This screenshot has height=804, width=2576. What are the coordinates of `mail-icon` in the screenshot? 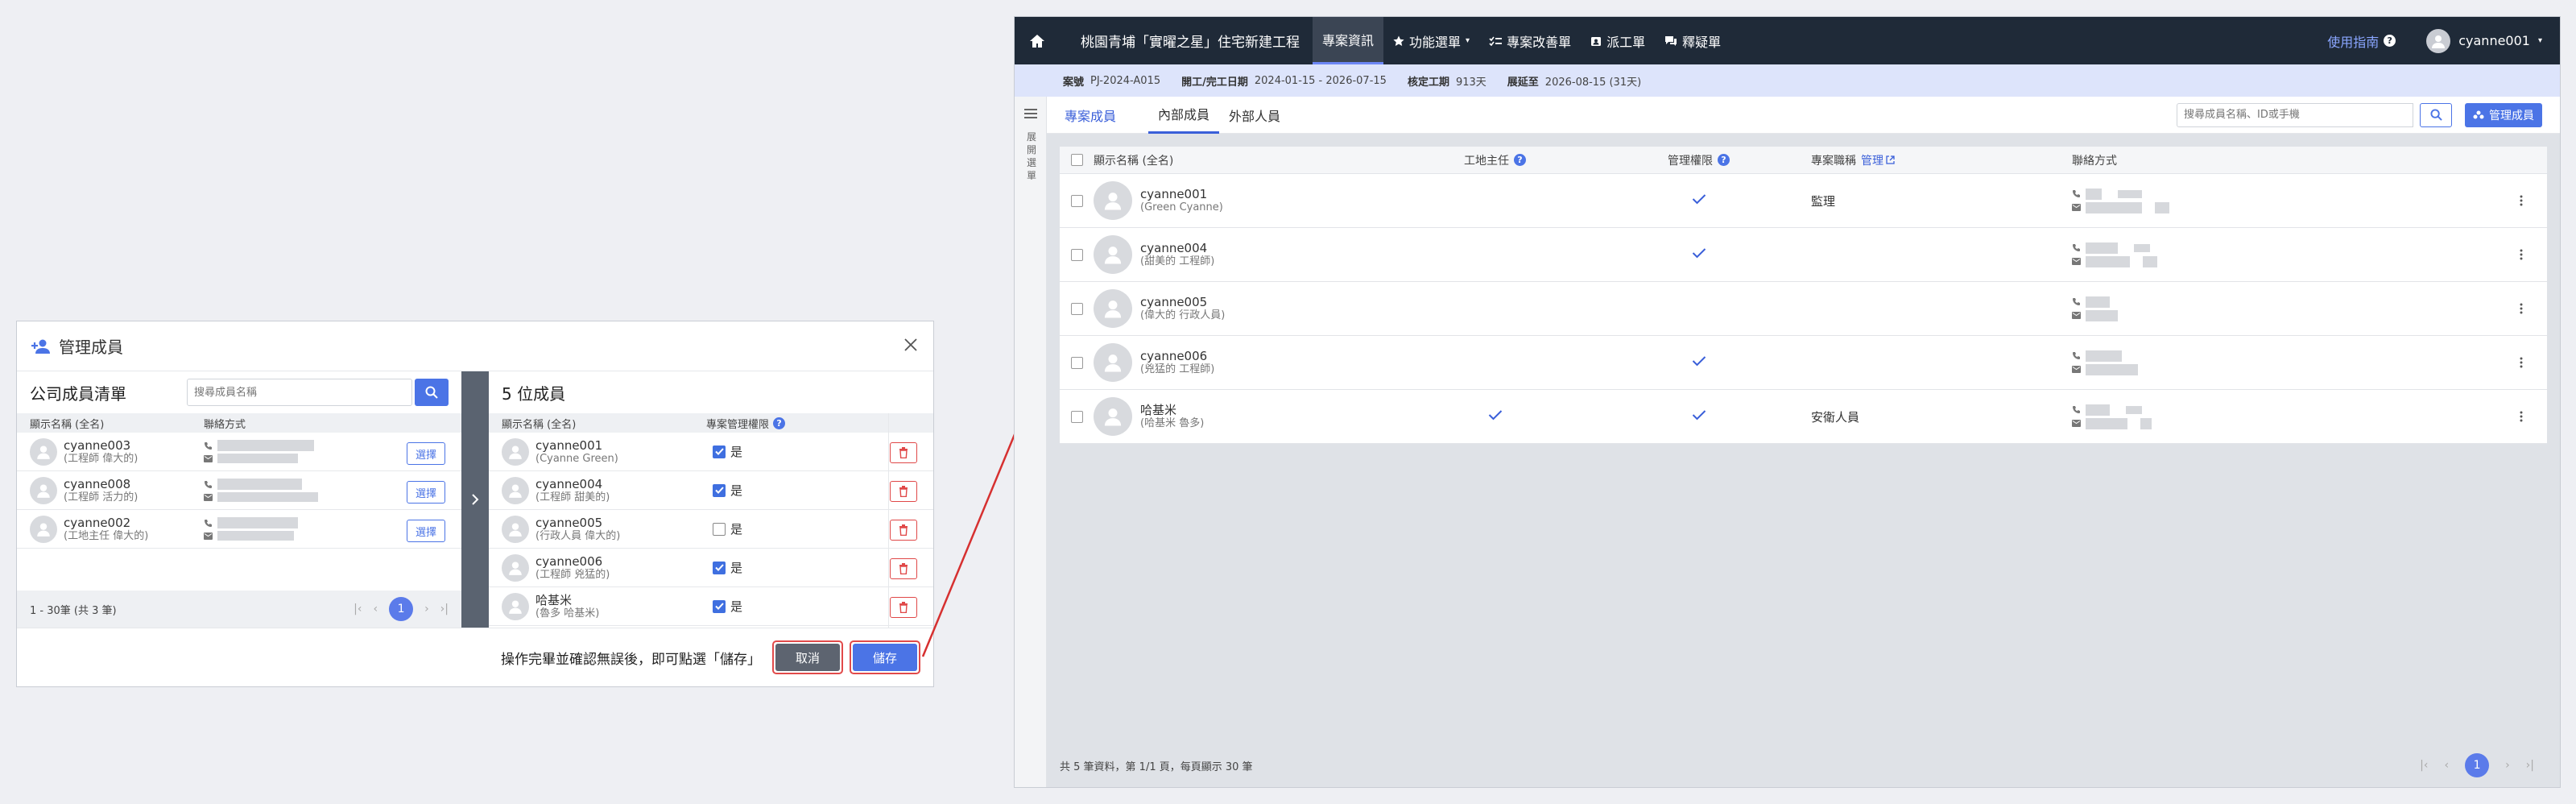 It's located at (2077, 207).